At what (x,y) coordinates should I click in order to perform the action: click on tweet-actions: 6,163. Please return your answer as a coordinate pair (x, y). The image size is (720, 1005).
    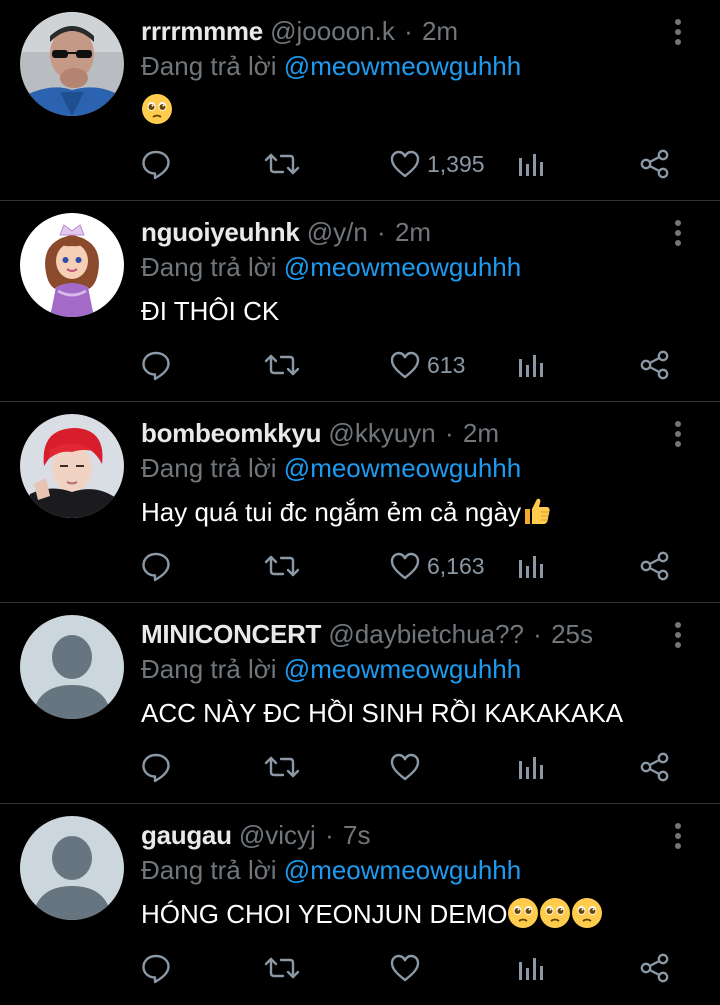
    Looking at the image, I should click on (360, 566).